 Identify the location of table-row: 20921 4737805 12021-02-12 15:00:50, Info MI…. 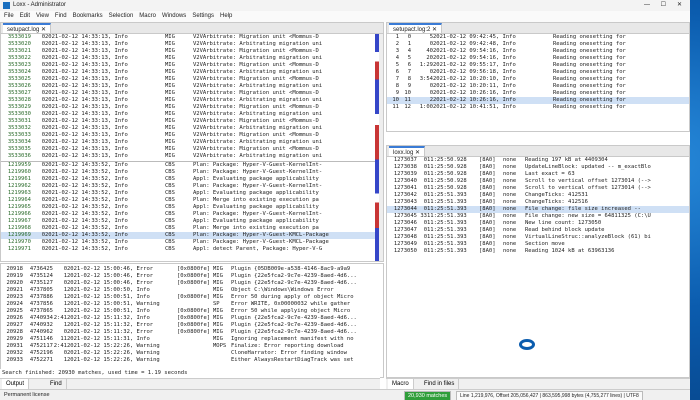
(192, 290).